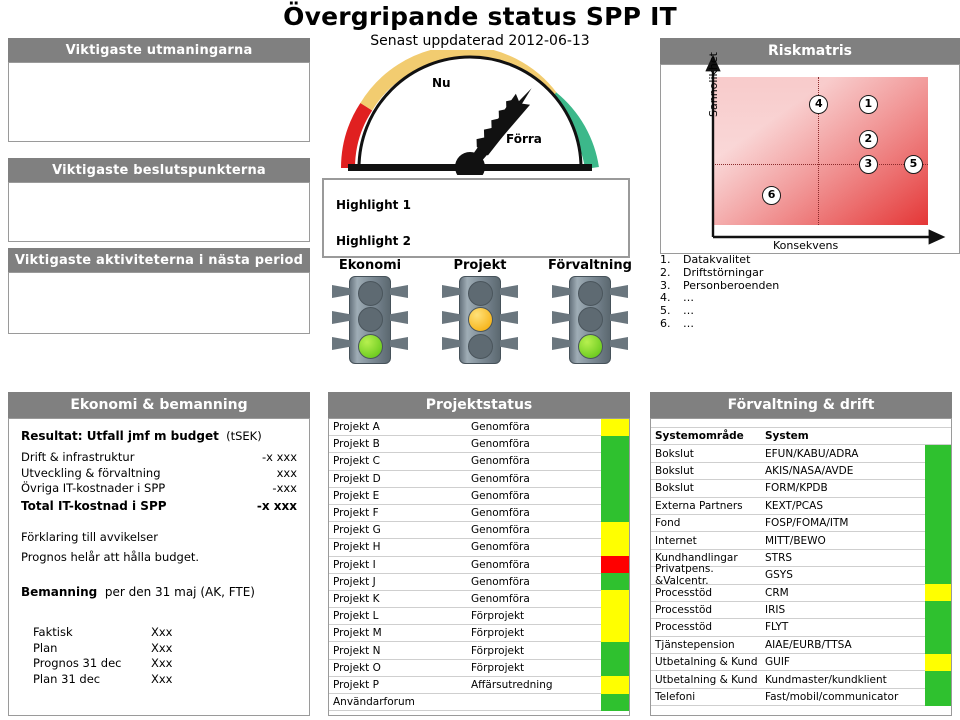 This screenshot has height=720, width=960. Describe the element at coordinates (370, 293) in the screenshot. I see `lamp-red` at that location.